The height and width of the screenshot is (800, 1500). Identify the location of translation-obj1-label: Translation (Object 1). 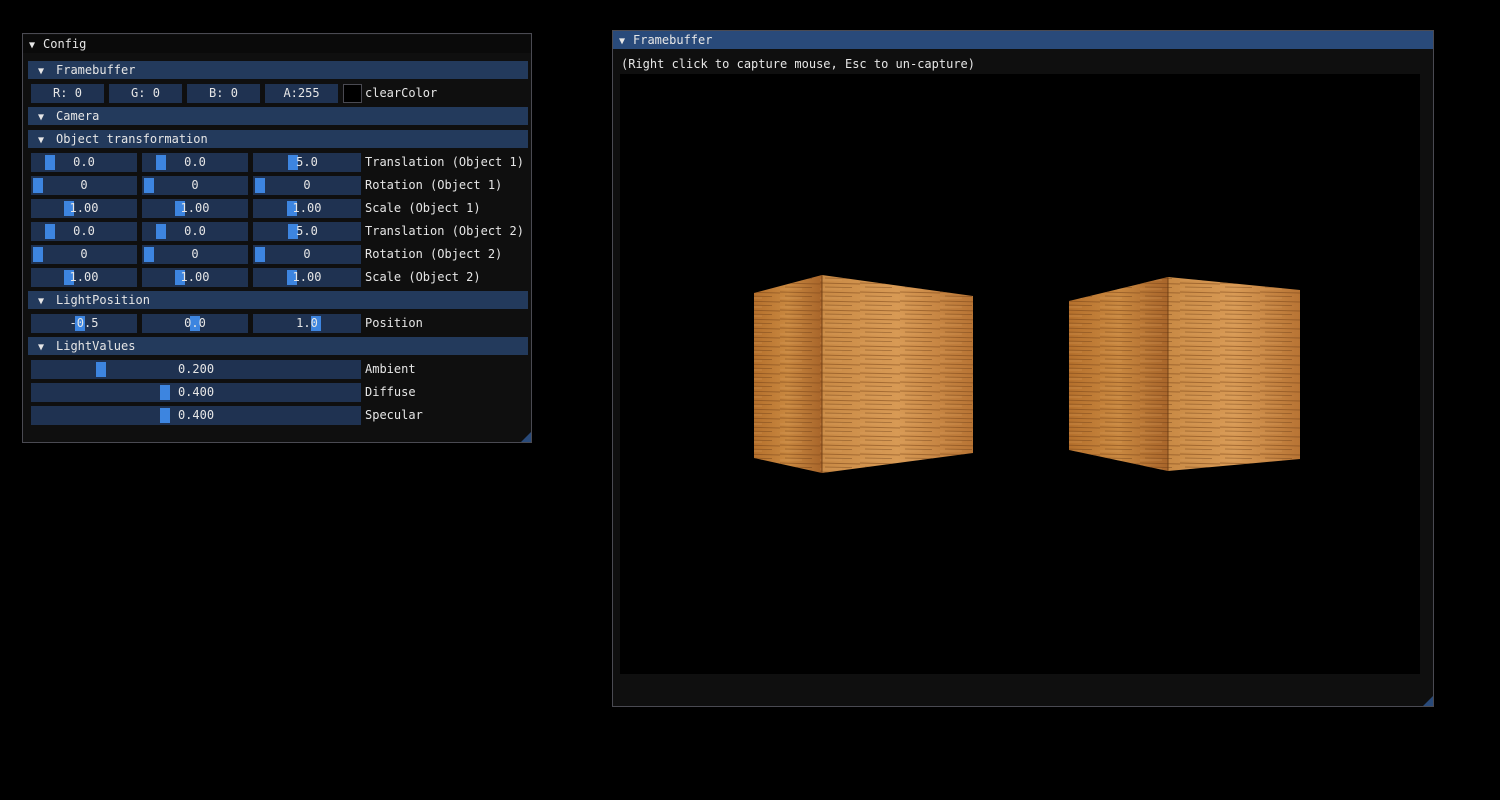
(444, 162).